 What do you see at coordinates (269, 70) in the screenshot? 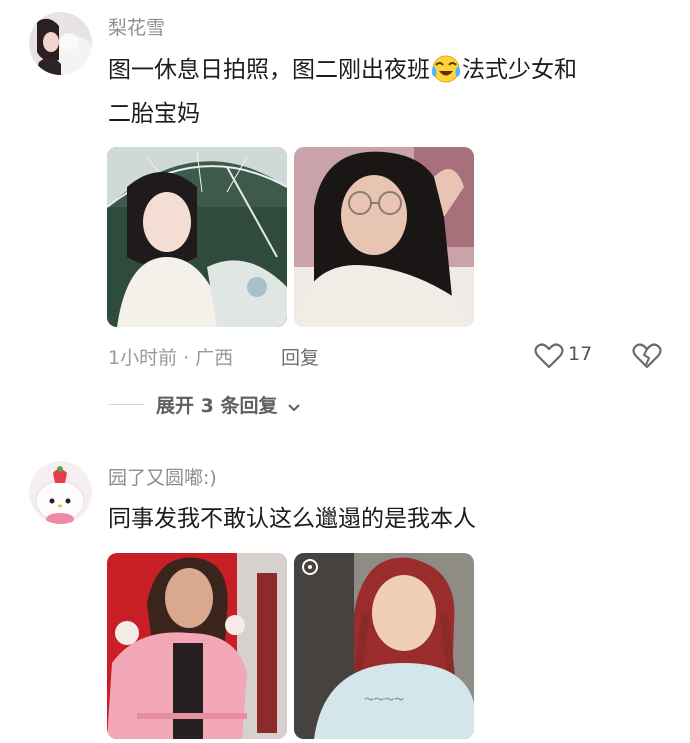
I see `comment-text-part: 图一休息日拍照，图二刚出夜班` at bounding box center [269, 70].